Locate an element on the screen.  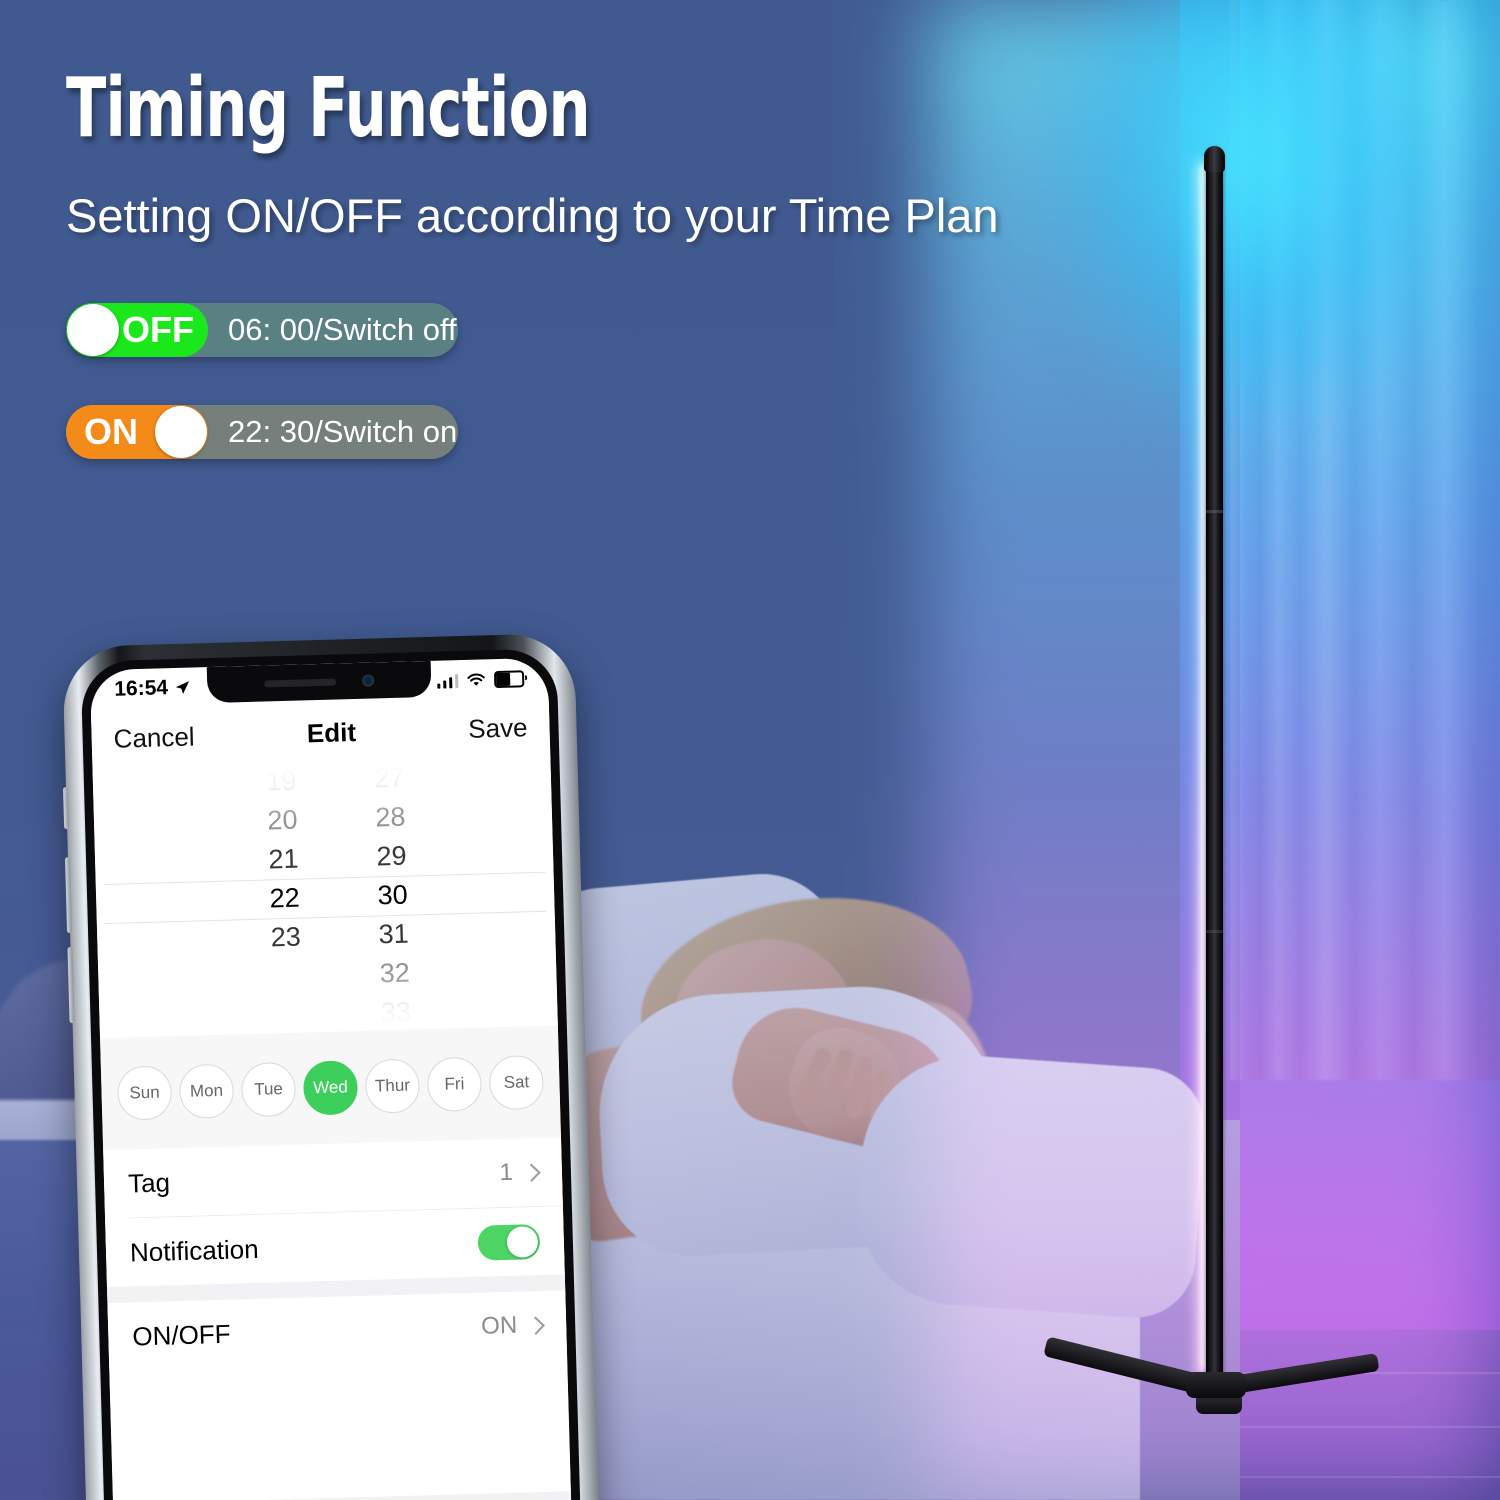
picker-item: 30 is located at coordinates (392, 894).